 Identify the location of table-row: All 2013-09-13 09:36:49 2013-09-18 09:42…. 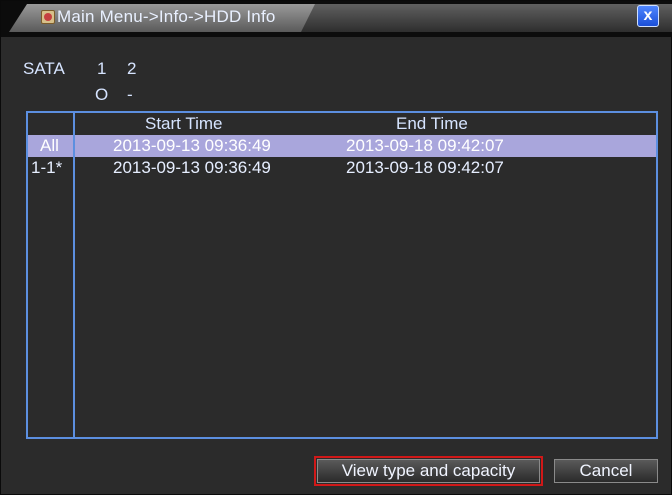
(342, 146).